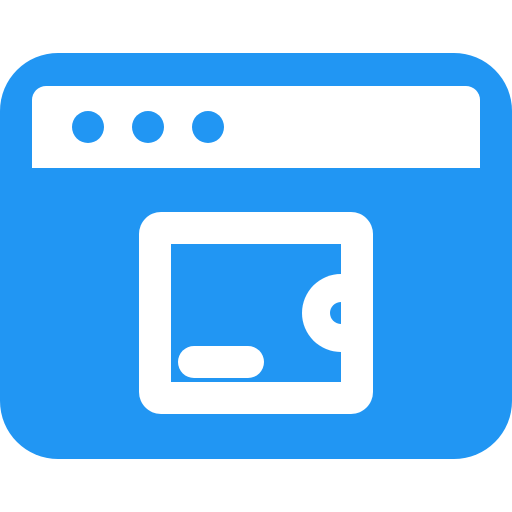 The width and height of the screenshot is (512, 512). Describe the element at coordinates (221, 362) in the screenshot. I see `wallet-slot-icon` at that location.